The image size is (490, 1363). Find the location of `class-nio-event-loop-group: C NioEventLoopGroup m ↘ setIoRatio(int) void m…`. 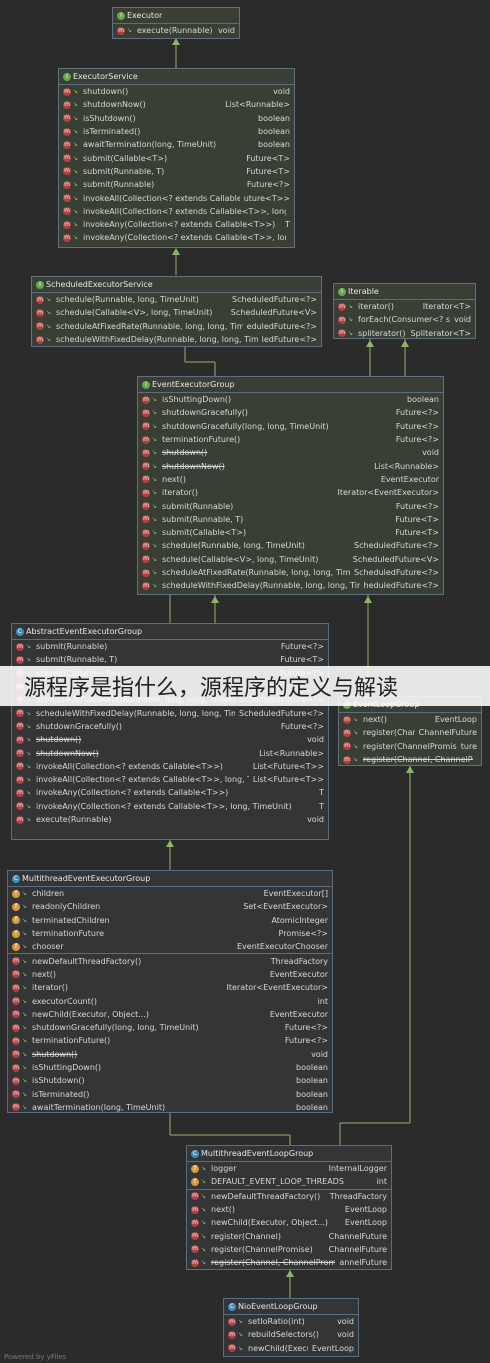

class-nio-event-loop-group: C NioEventLoopGroup m ↘ setIoRatio(int) void m… is located at coordinates (291, 1327).